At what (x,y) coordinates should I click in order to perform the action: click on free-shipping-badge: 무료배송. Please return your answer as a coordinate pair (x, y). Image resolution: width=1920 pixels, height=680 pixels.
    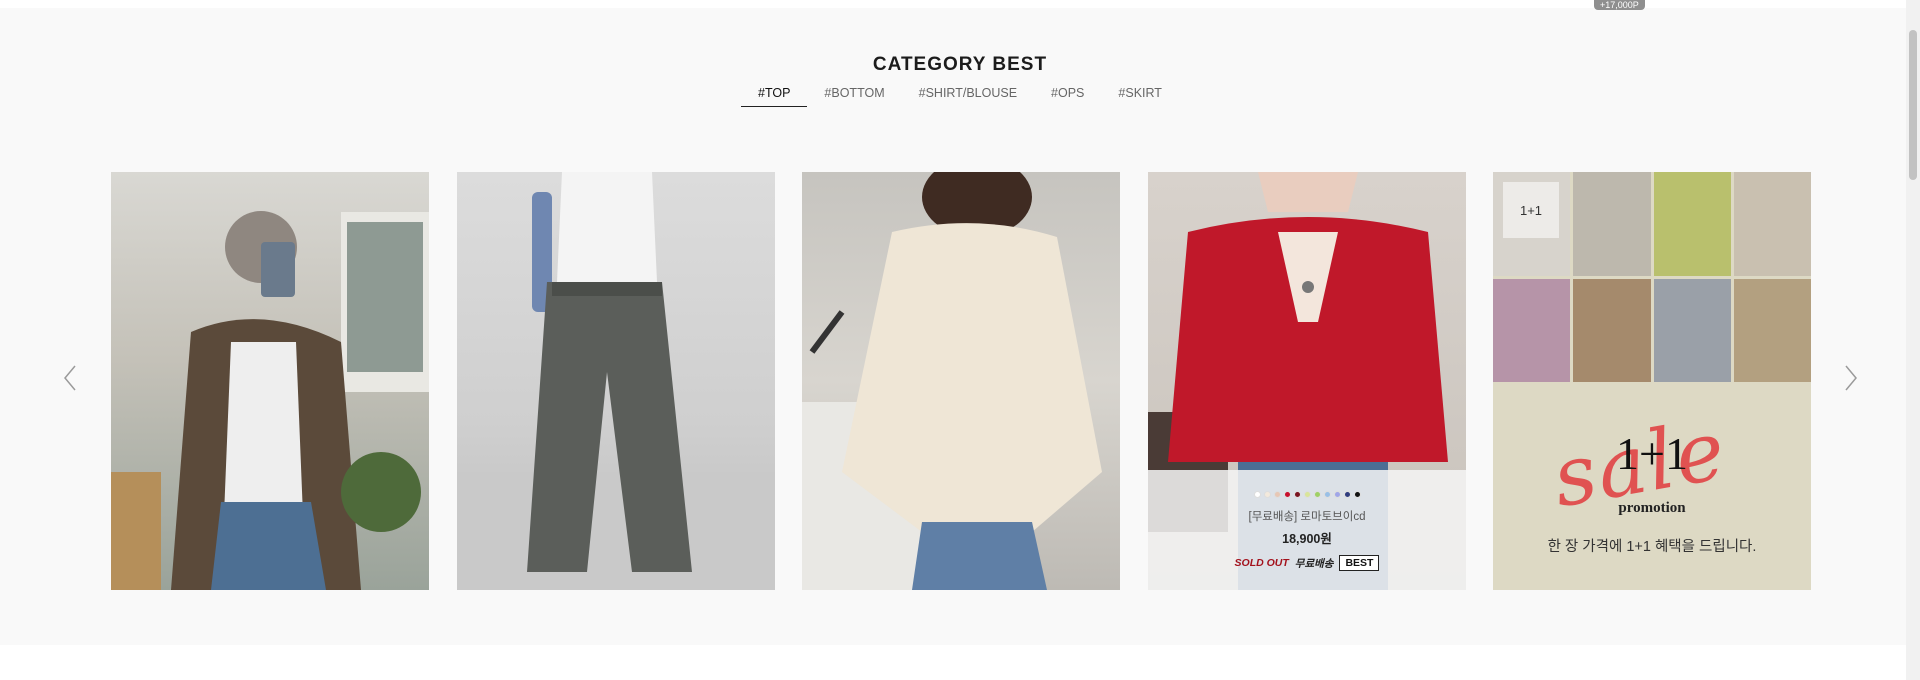
    Looking at the image, I should click on (1314, 563).